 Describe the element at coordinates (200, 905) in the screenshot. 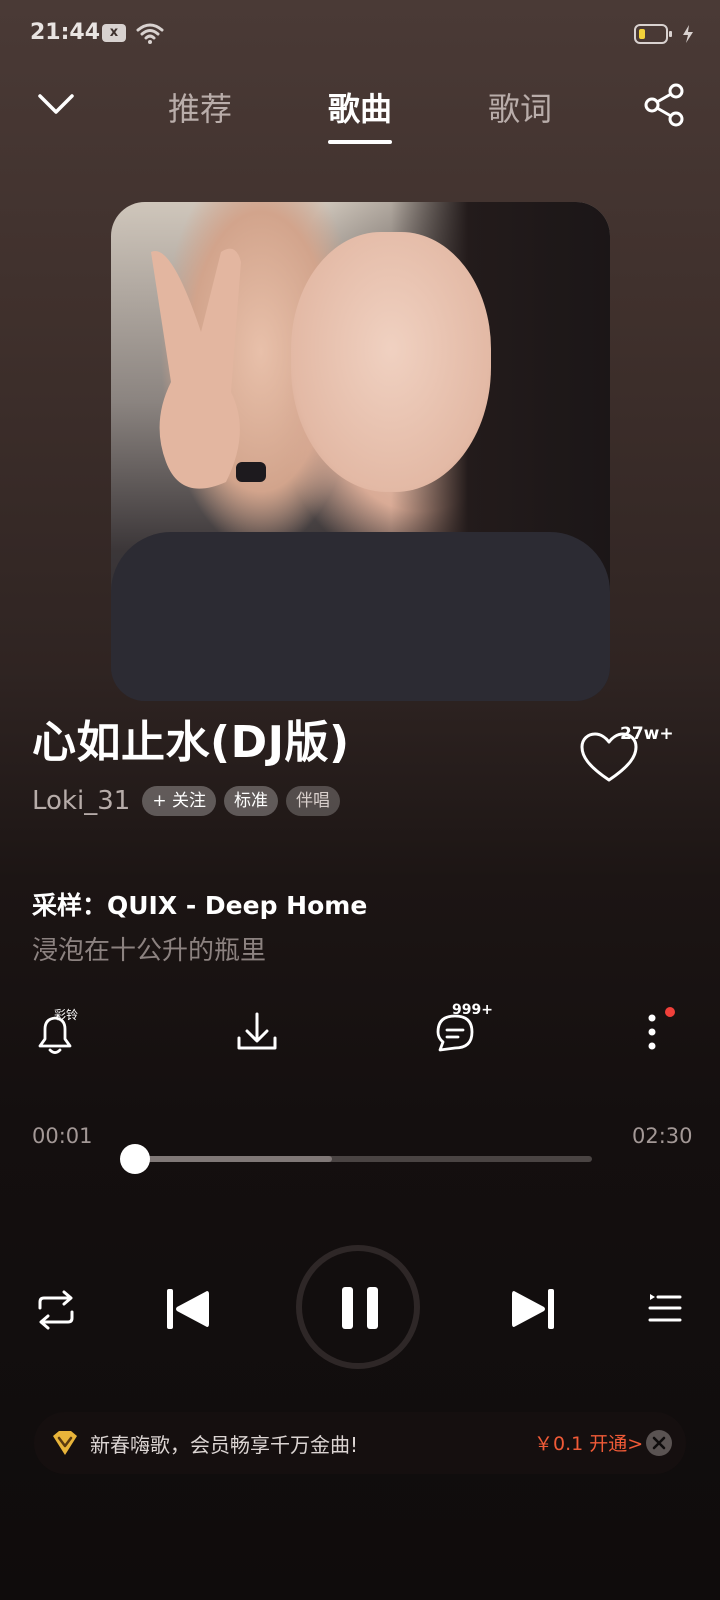

I see `sample-info: 采样：QUIX - Deep Home` at that location.